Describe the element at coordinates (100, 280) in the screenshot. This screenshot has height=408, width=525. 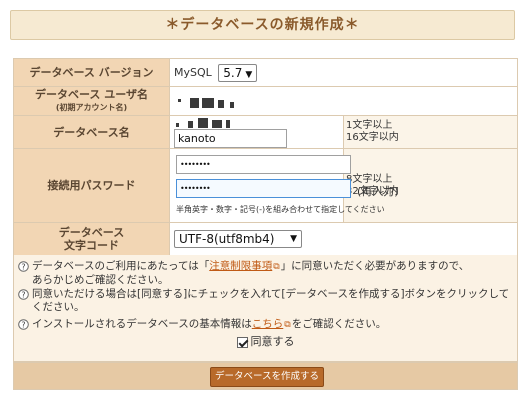
I see `notice-line1-c: あらかじめご確認ください。` at that location.